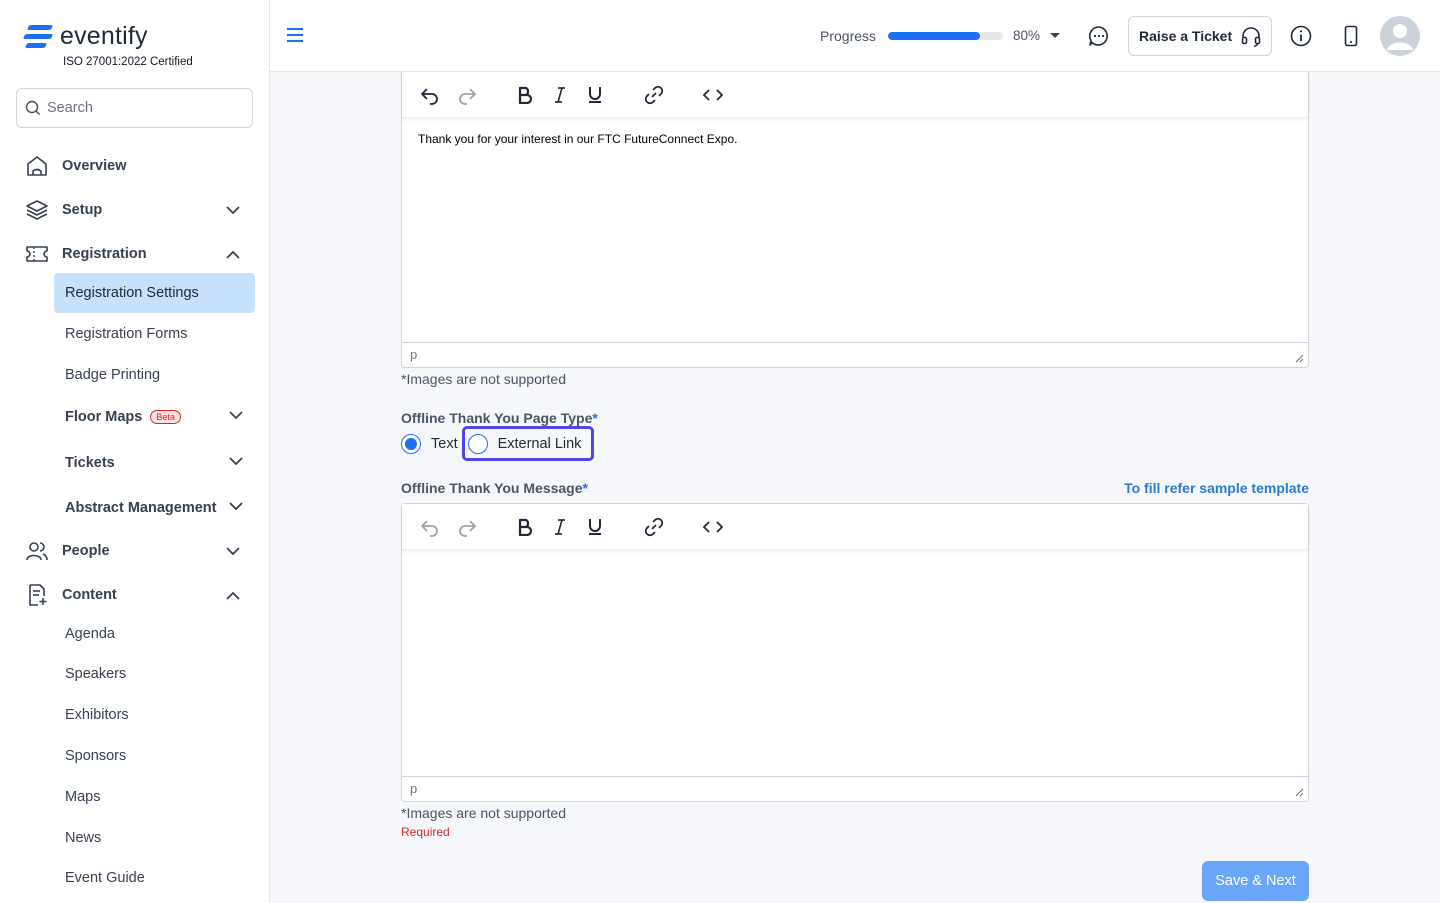  What do you see at coordinates (497, 418) in the screenshot?
I see `page-type-label-text: Offline Thank You Page Type` at bounding box center [497, 418].